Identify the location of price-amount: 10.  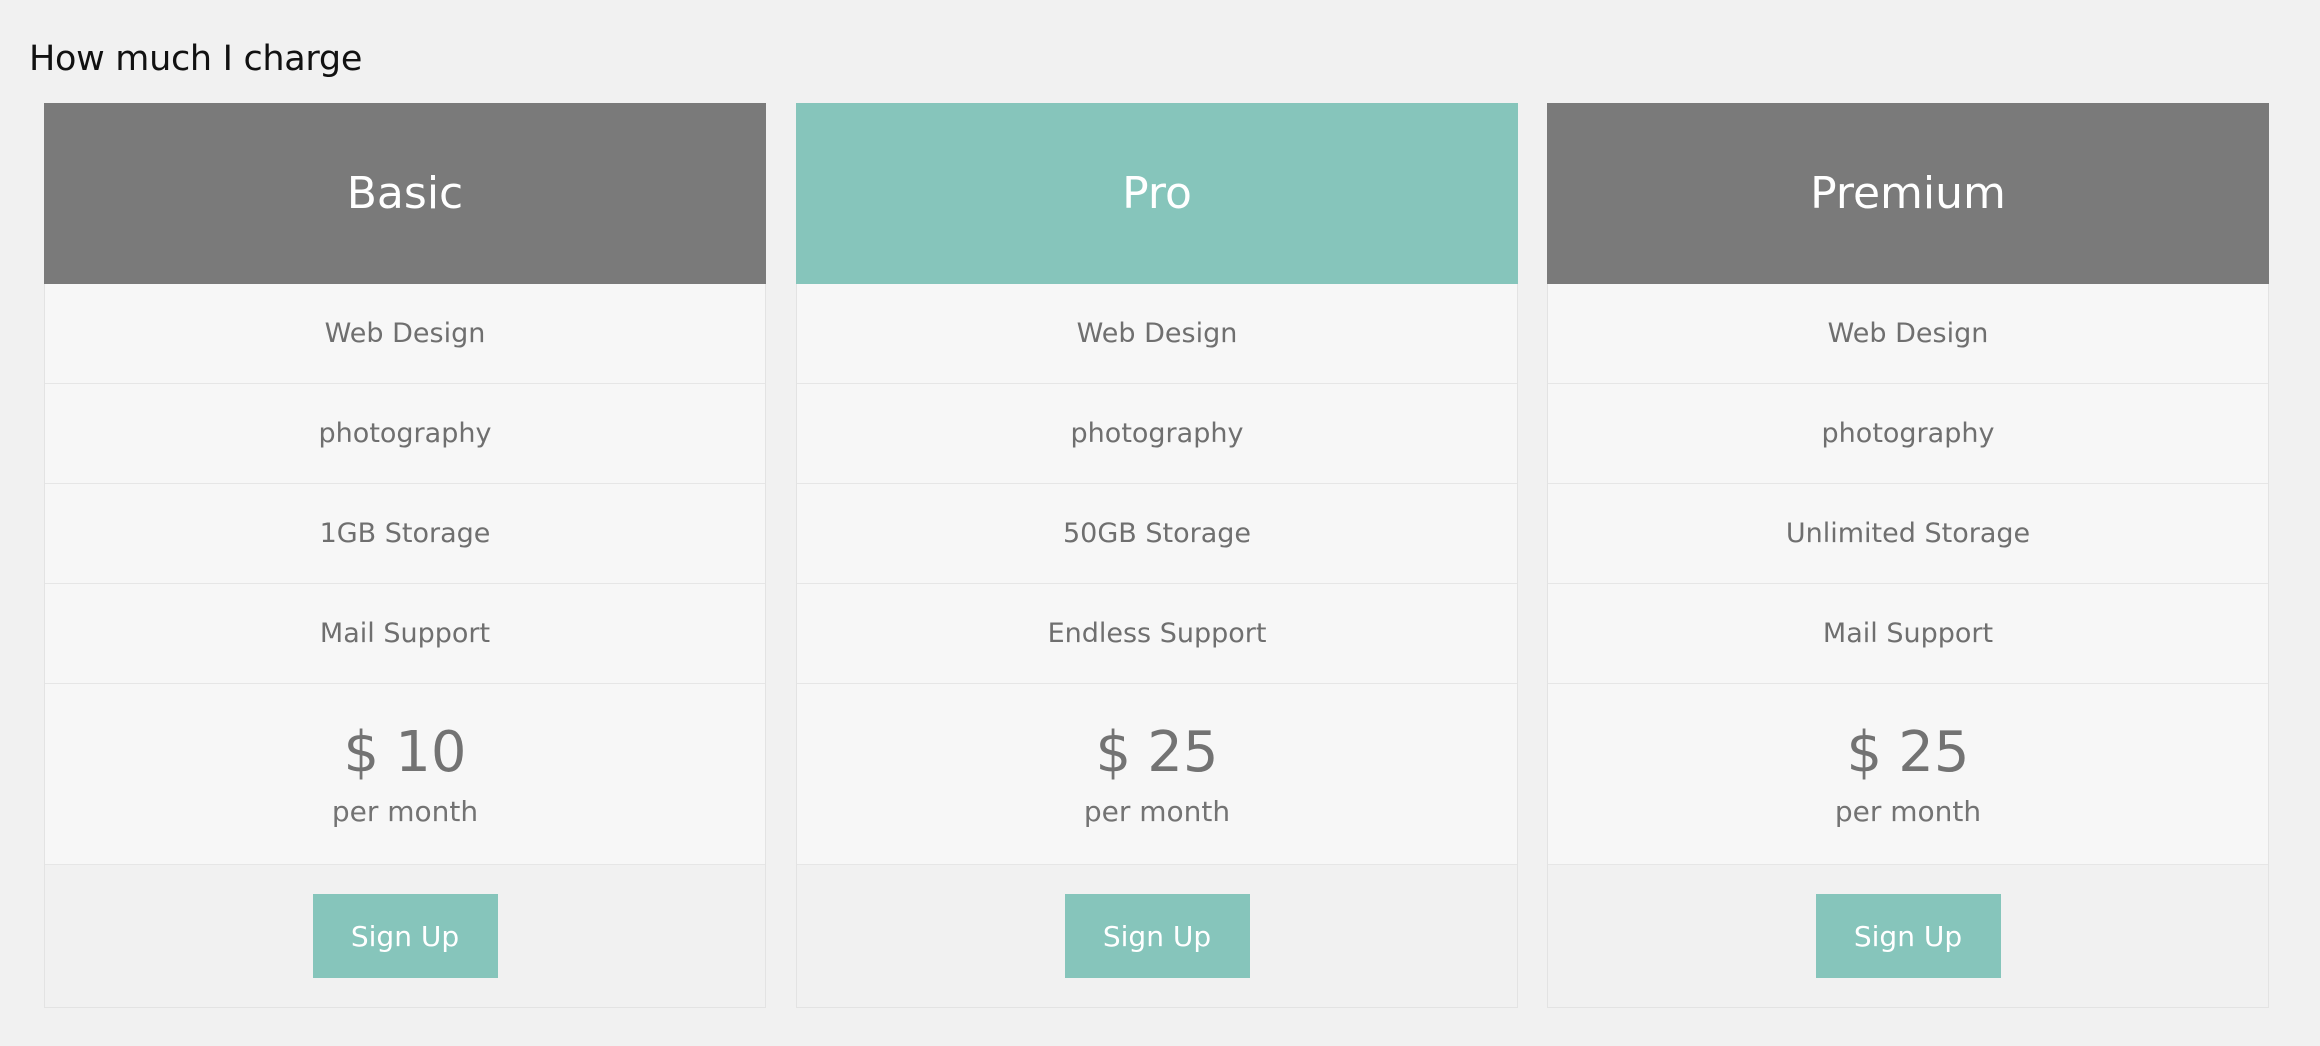
(431, 752).